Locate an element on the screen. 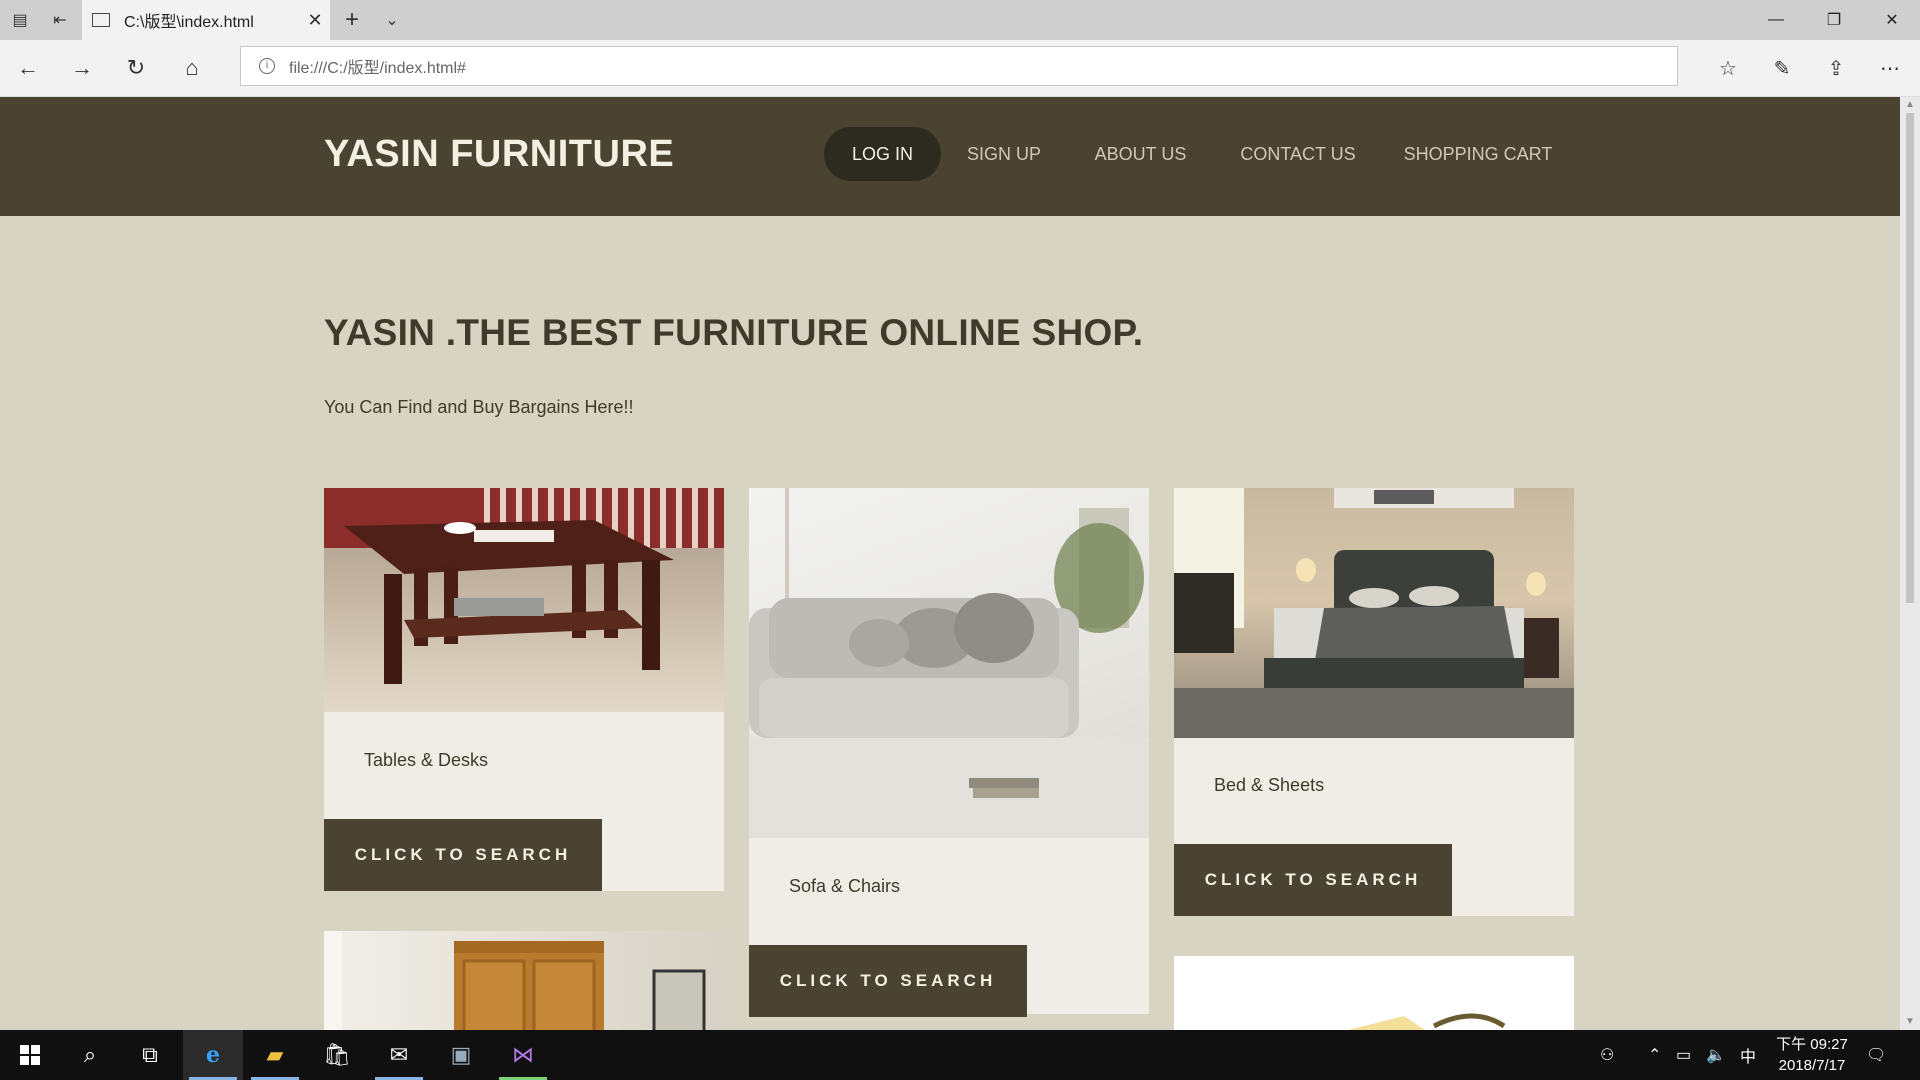 This screenshot has width=1920, height=1080. page-headline: YASIN .THE BEST FURNITURE ONLINE SHOP. is located at coordinates (734, 332).